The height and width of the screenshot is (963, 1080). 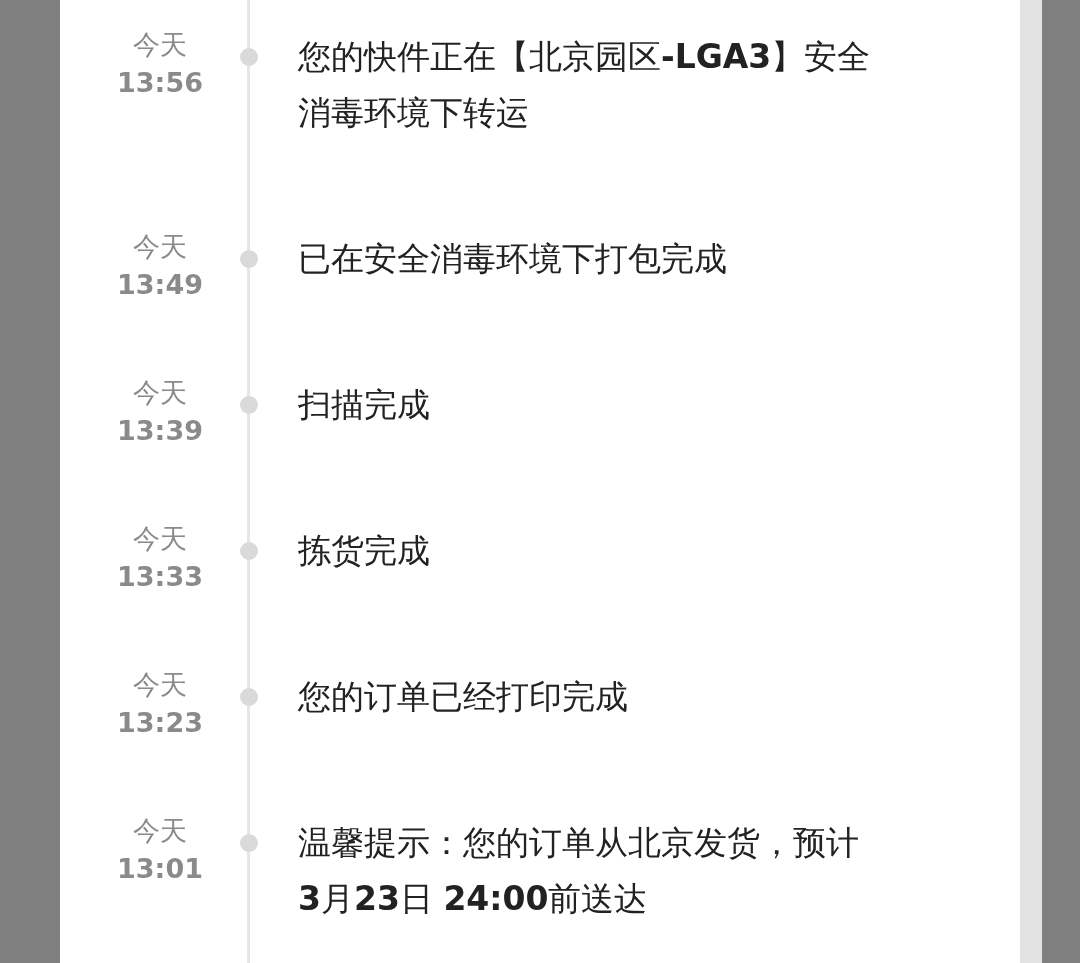 I want to click on event-time: 13:39, so click(x=160, y=431).